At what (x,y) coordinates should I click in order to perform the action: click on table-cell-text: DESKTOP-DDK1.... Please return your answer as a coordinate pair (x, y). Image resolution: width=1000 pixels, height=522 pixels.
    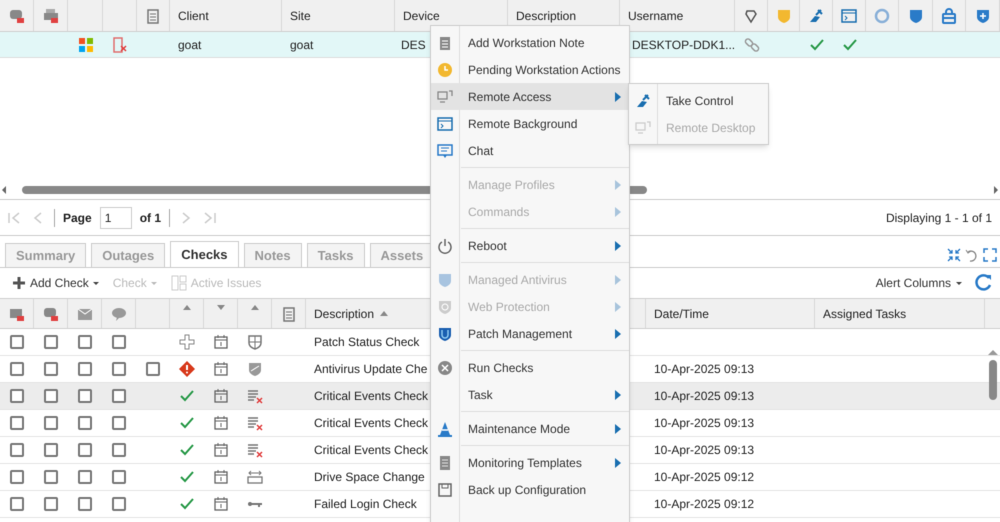
    Looking at the image, I should click on (684, 45).